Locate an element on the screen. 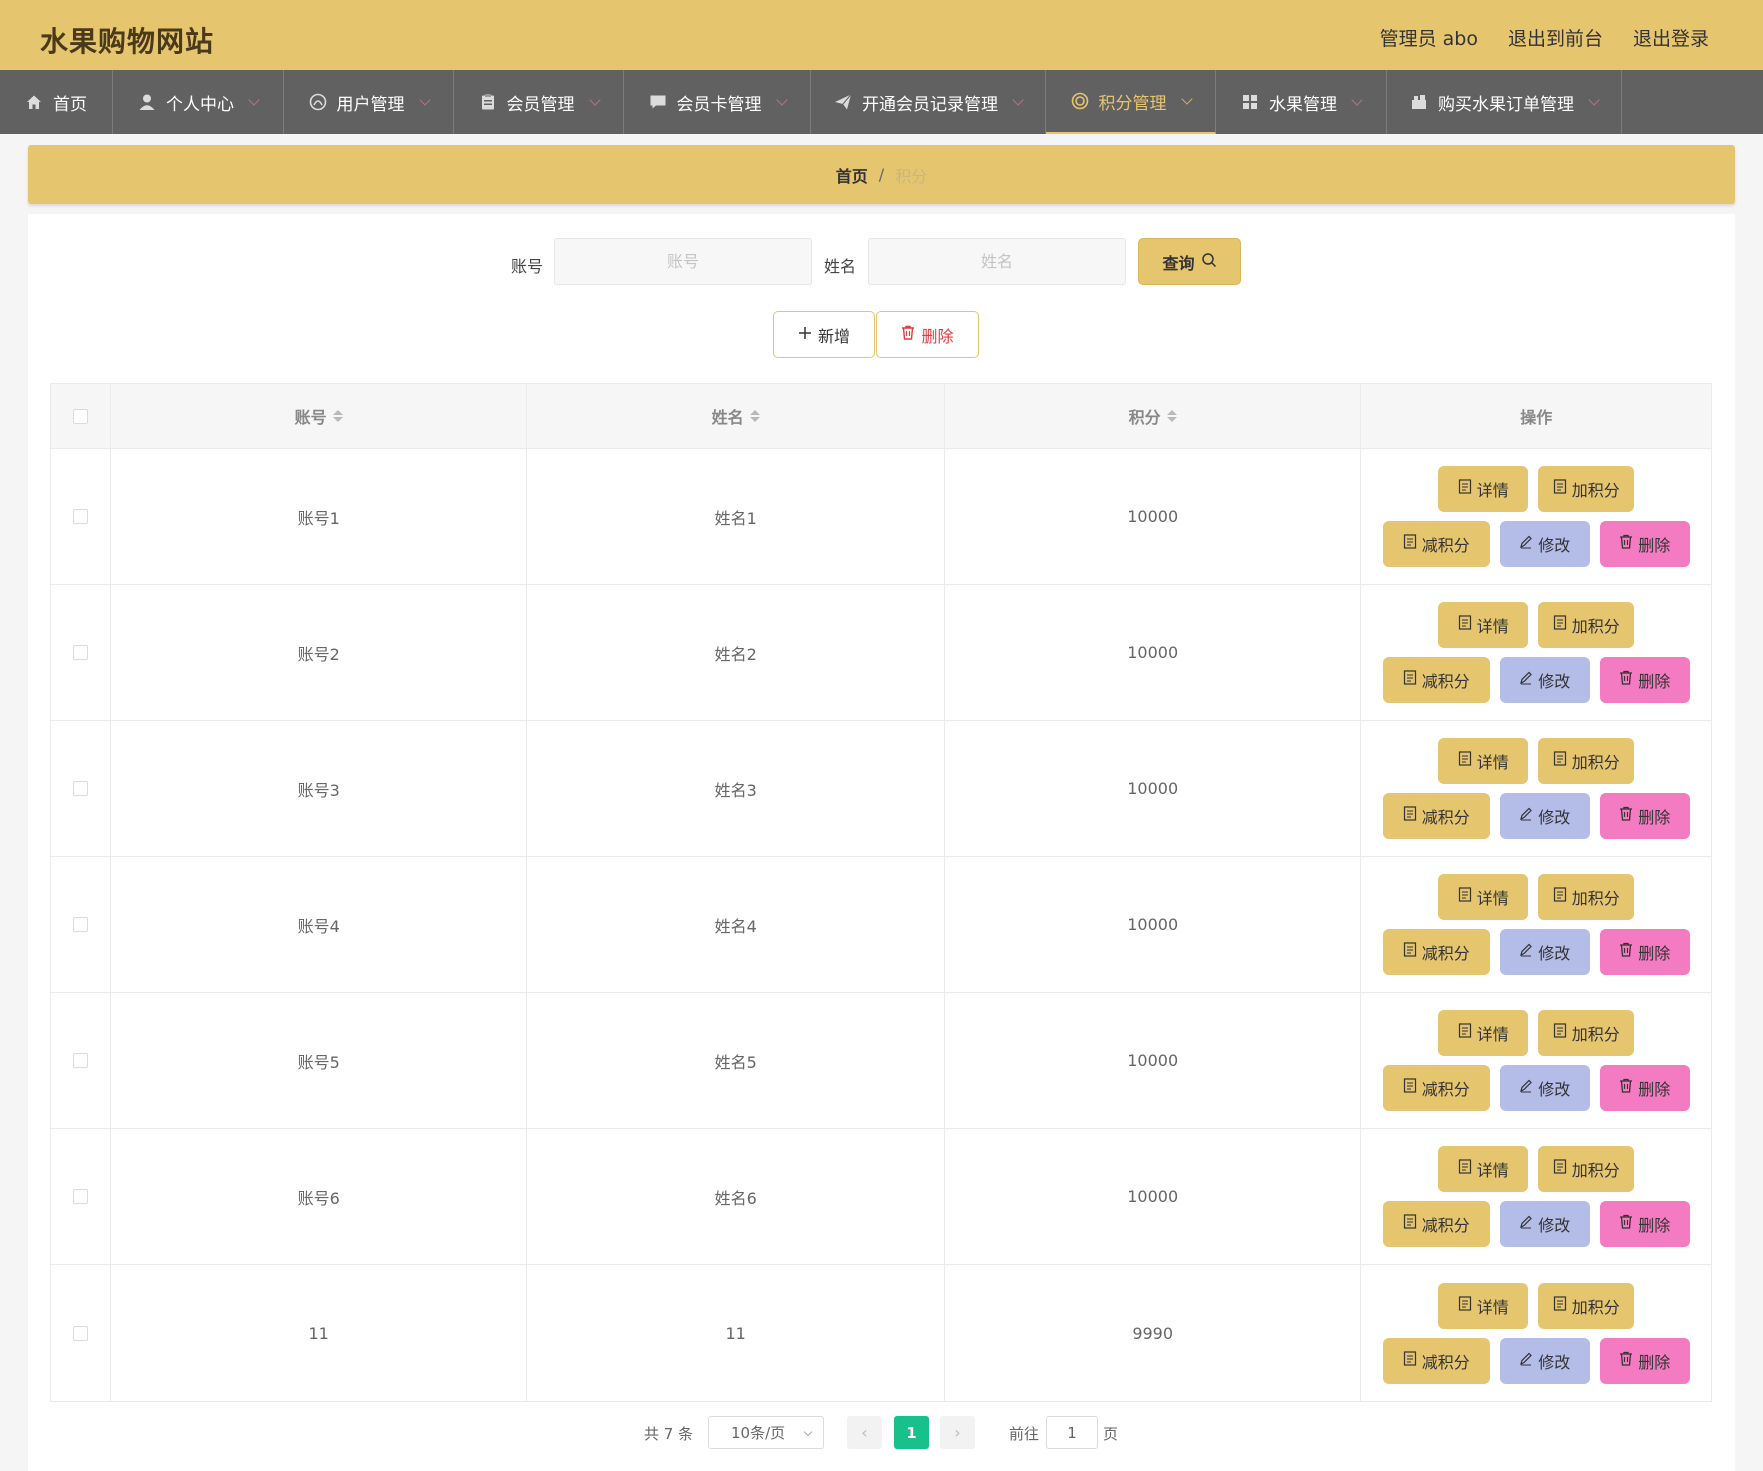  detail-label: 详情 is located at coordinates (1492, 1171).